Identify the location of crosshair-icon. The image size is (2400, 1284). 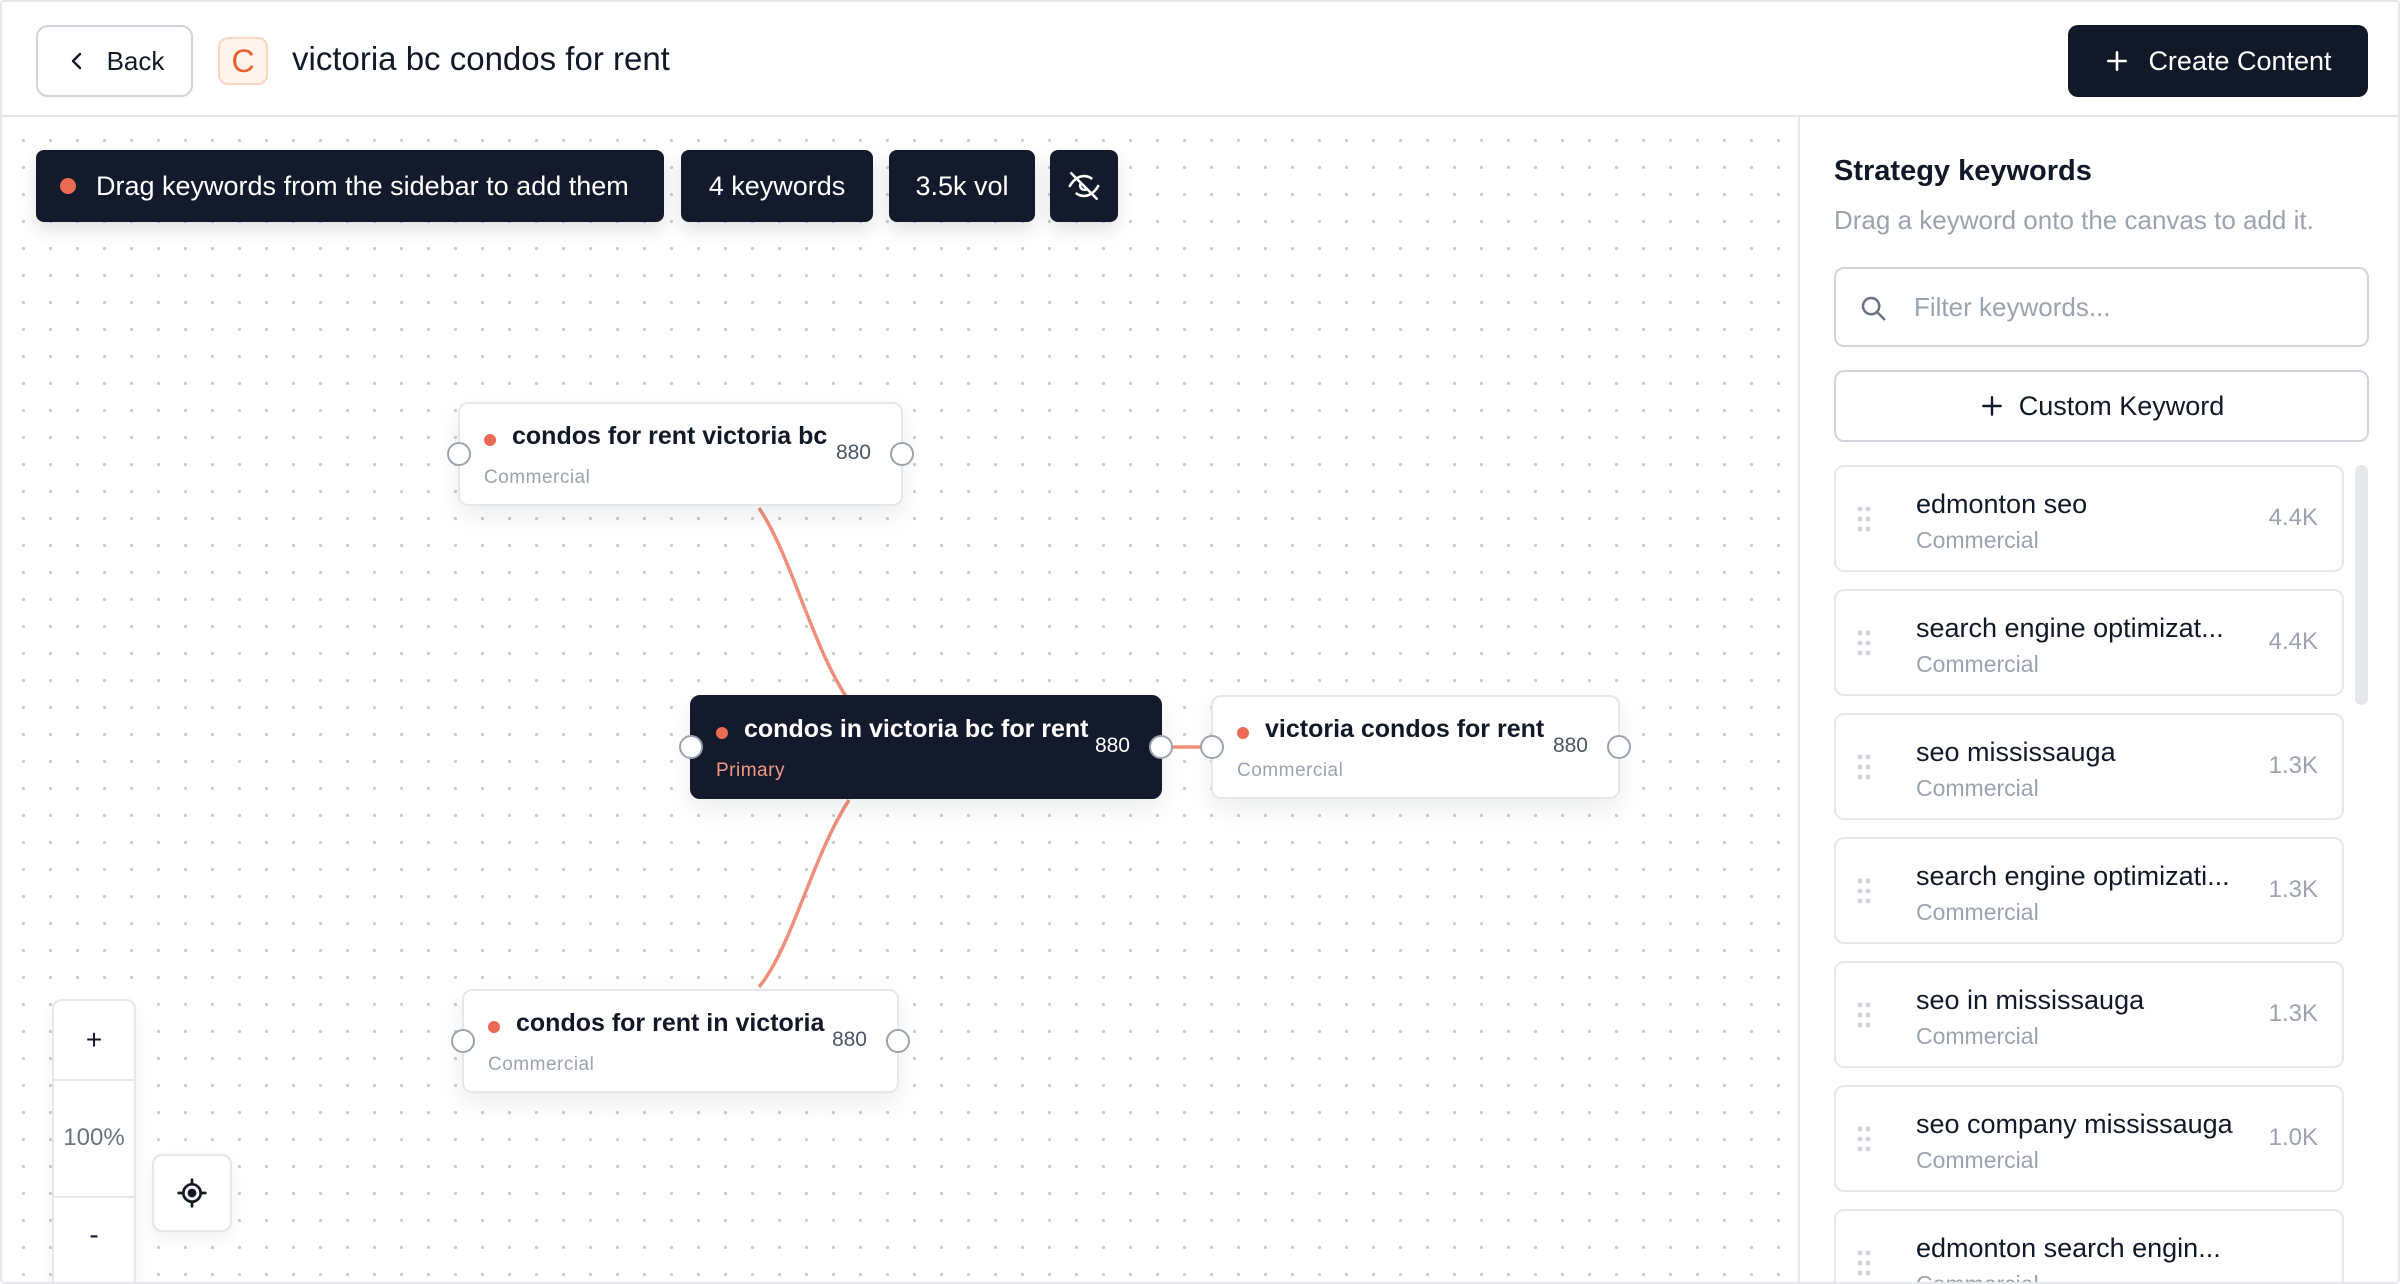
(192, 1193).